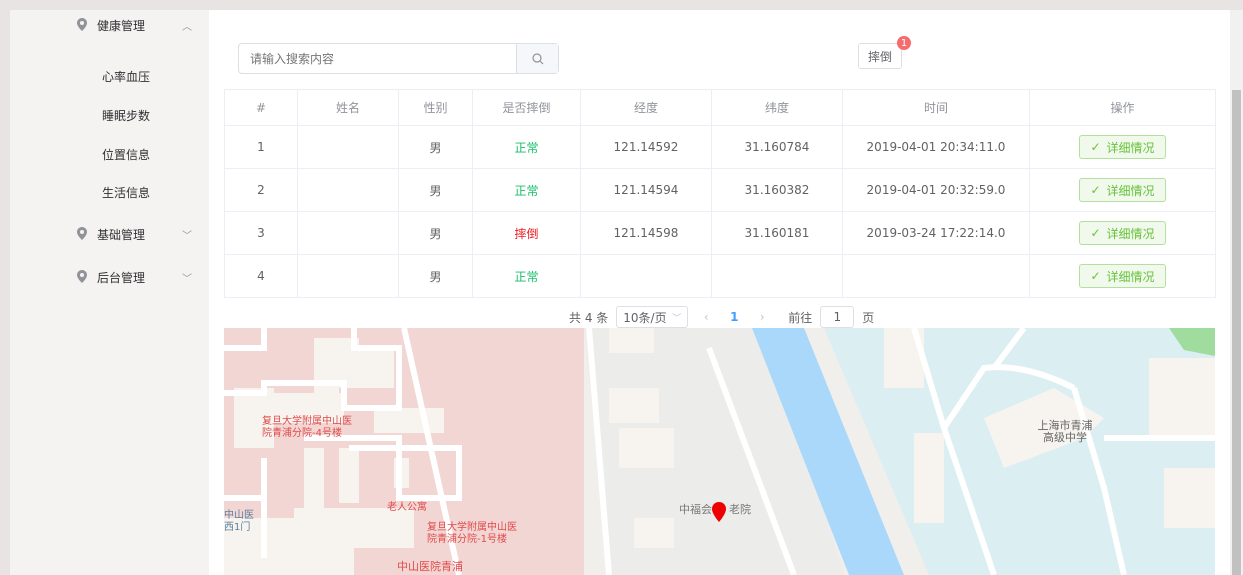  What do you see at coordinates (904, 43) in the screenshot?
I see `notification-badge: 1` at bounding box center [904, 43].